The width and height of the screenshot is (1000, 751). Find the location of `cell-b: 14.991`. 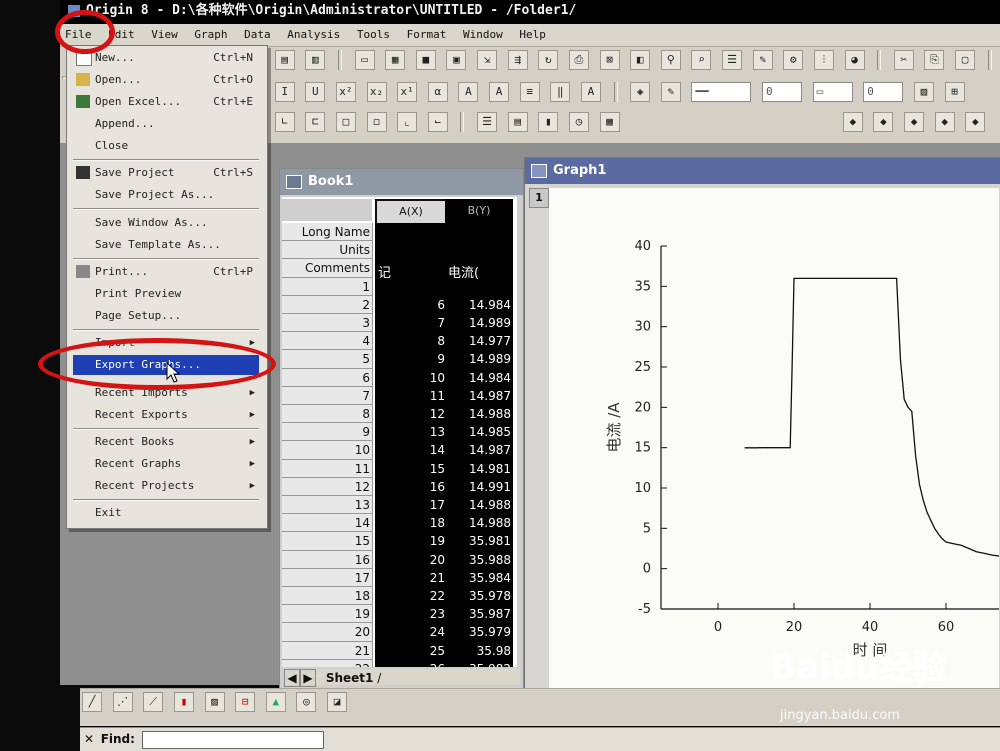

cell-b: 14.991 is located at coordinates (478, 487).